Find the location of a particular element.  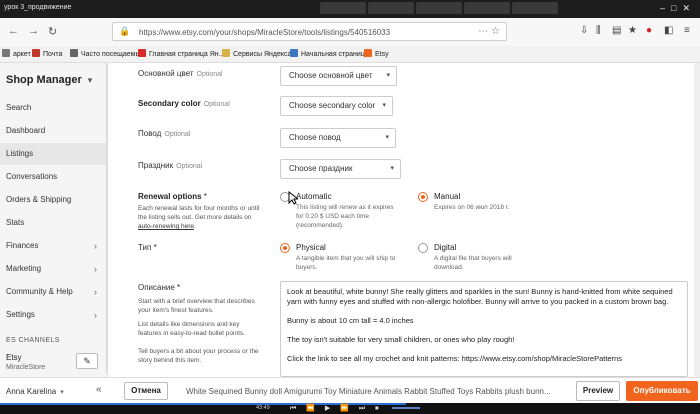

sales-channel-etsy: Etsy MiracleStore is located at coordinates (25, 362).